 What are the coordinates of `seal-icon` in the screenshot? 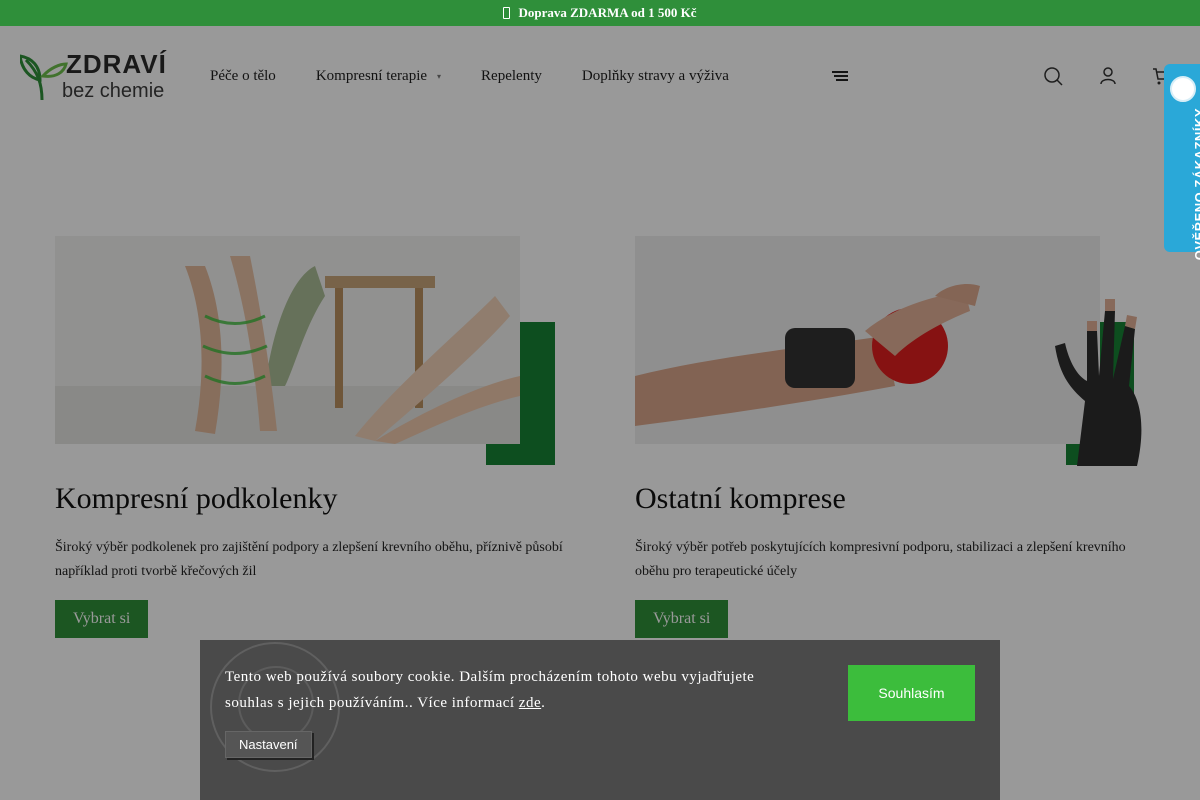 It's located at (1183, 89).